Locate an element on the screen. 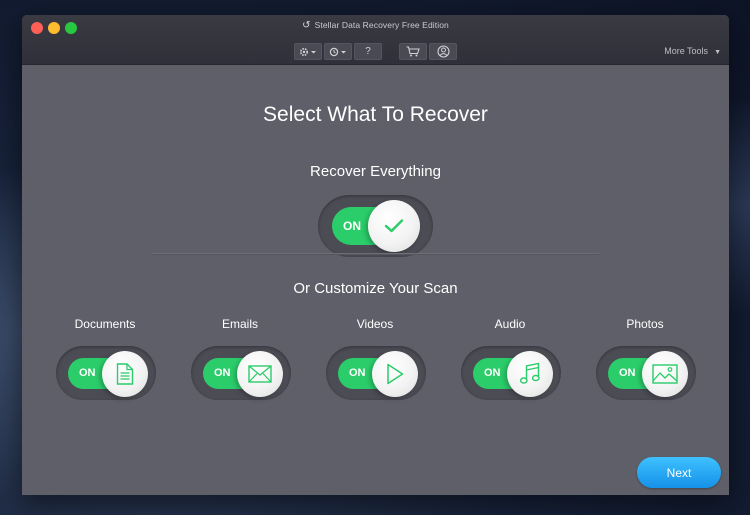  stellar-logo-icon: ↺ is located at coordinates (306, 25).